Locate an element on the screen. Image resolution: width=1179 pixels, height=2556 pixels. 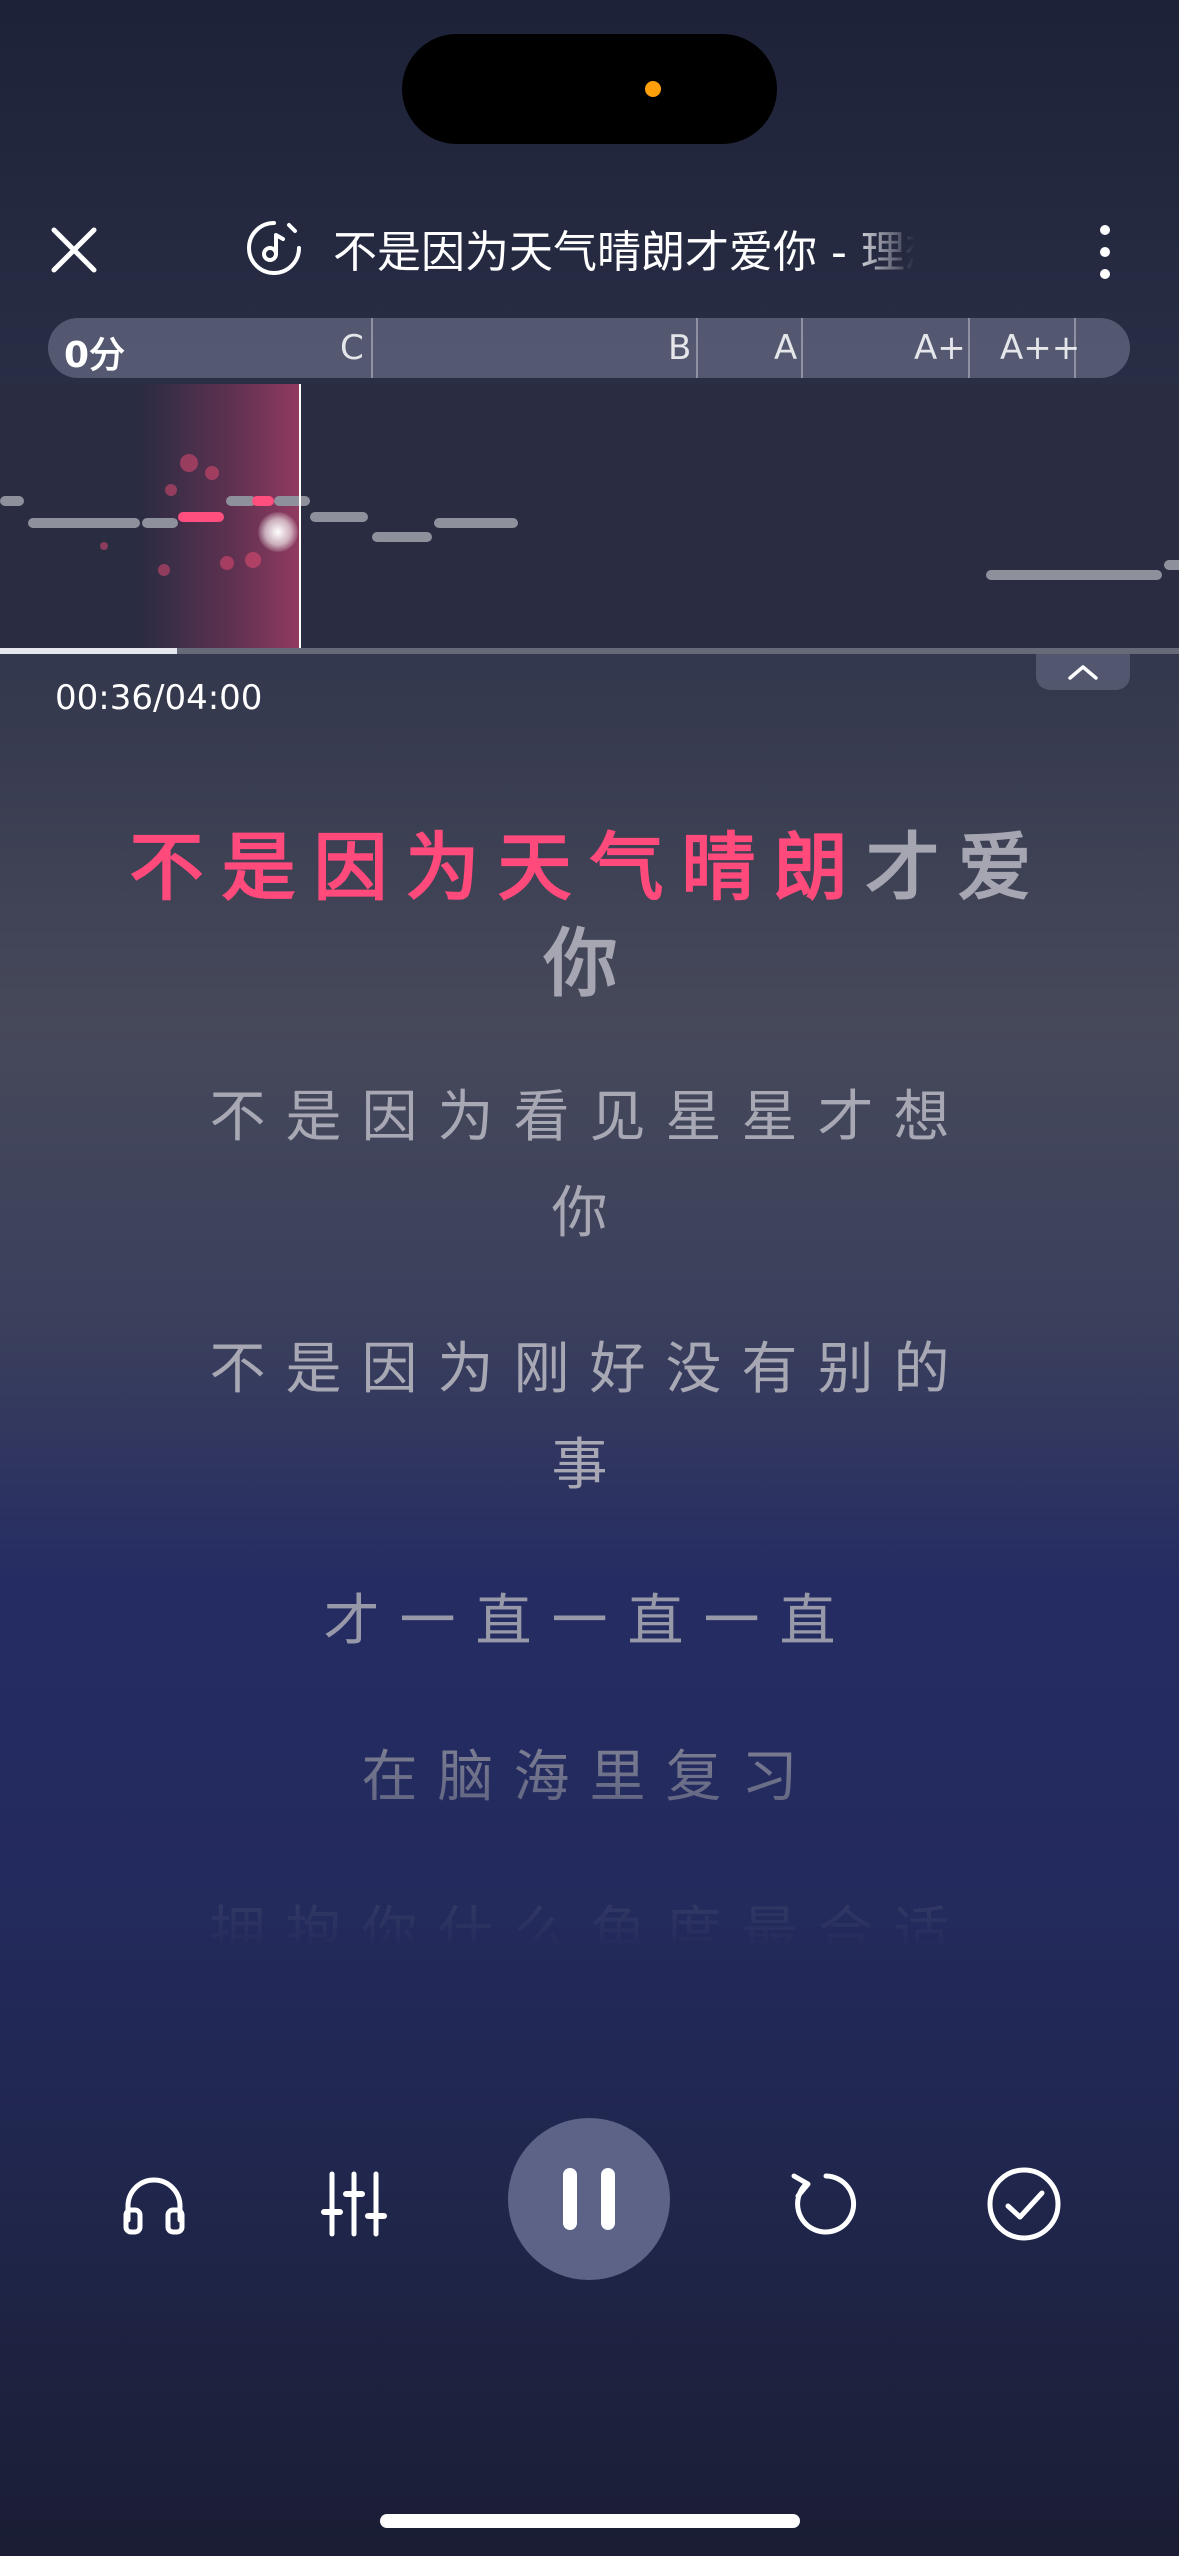
restart-icon is located at coordinates (824, 2204).